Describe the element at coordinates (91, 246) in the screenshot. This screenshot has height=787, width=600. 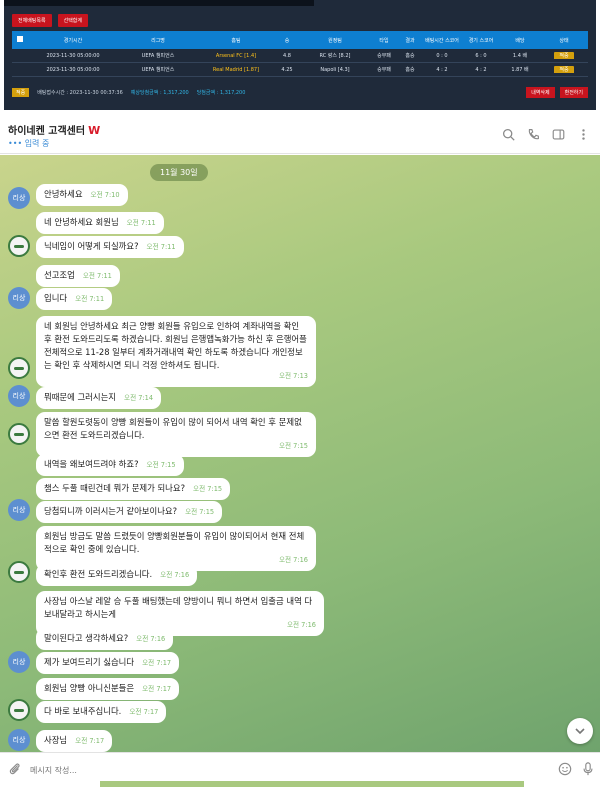
I see `message-text: 닉네임이 어떻게 되실까요?` at that location.